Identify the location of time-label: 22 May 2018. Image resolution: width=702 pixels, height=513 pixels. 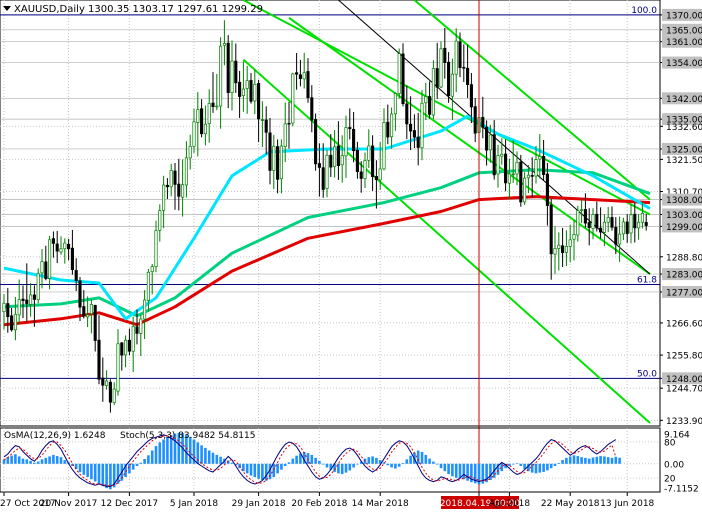
(570, 504).